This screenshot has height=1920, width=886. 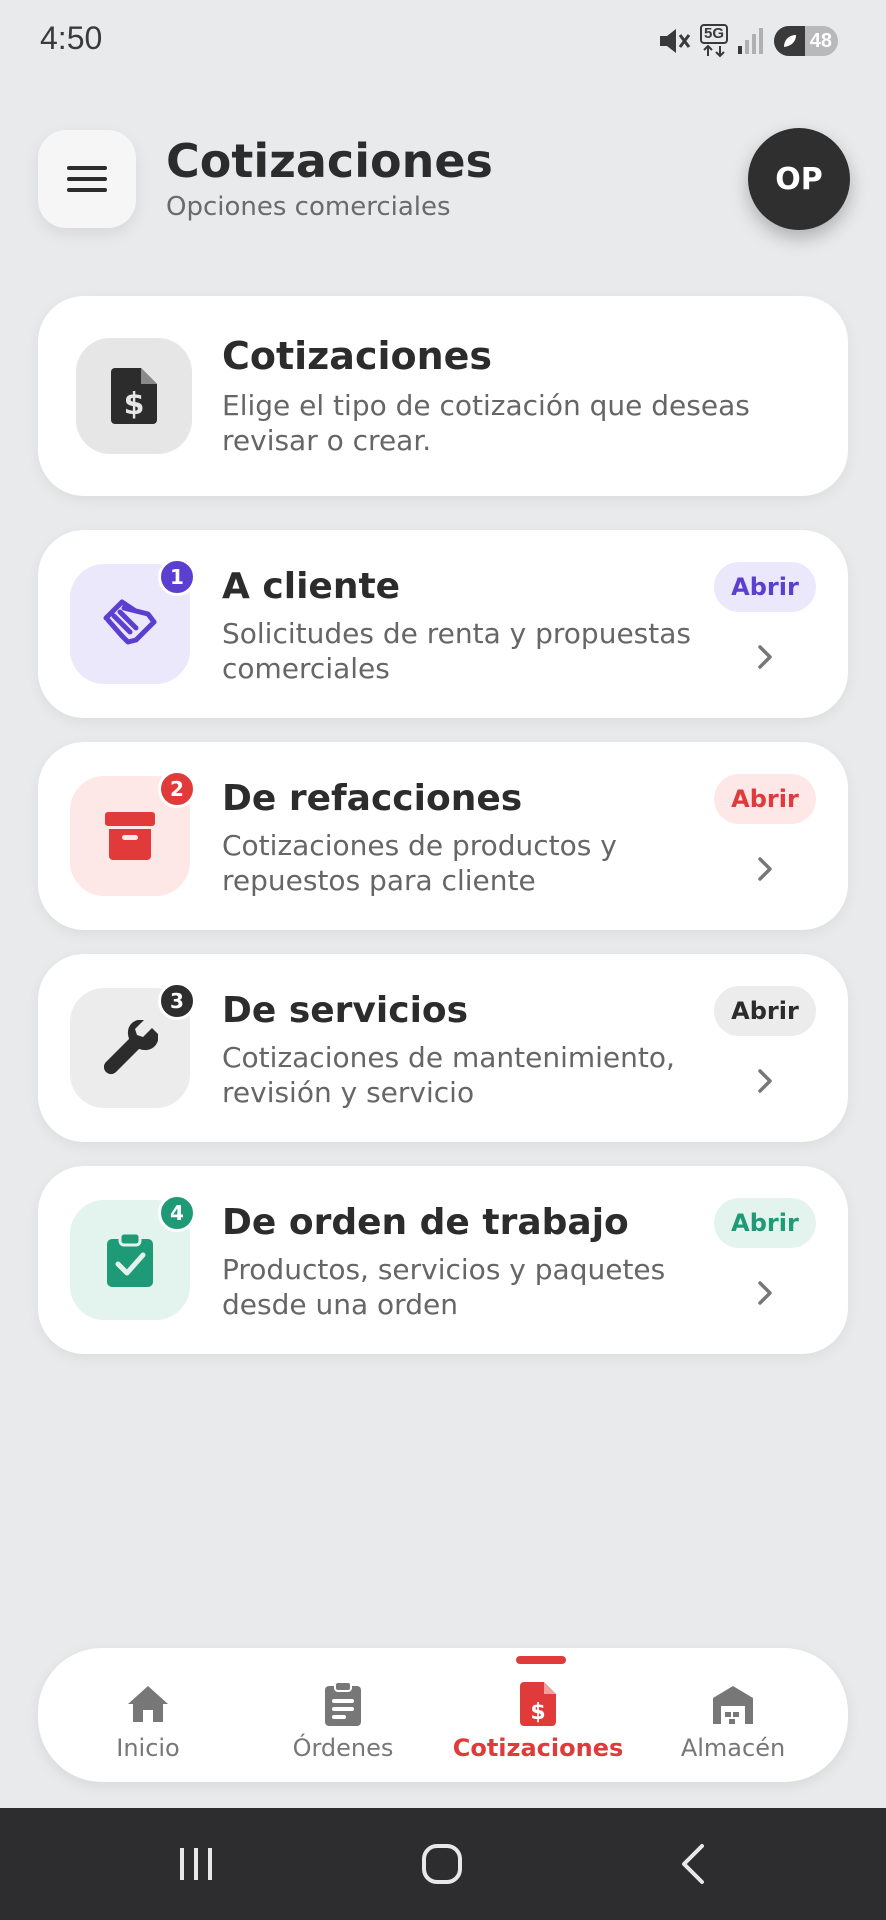 I want to click on option-number-badge: 3, so click(x=177, y=1001).